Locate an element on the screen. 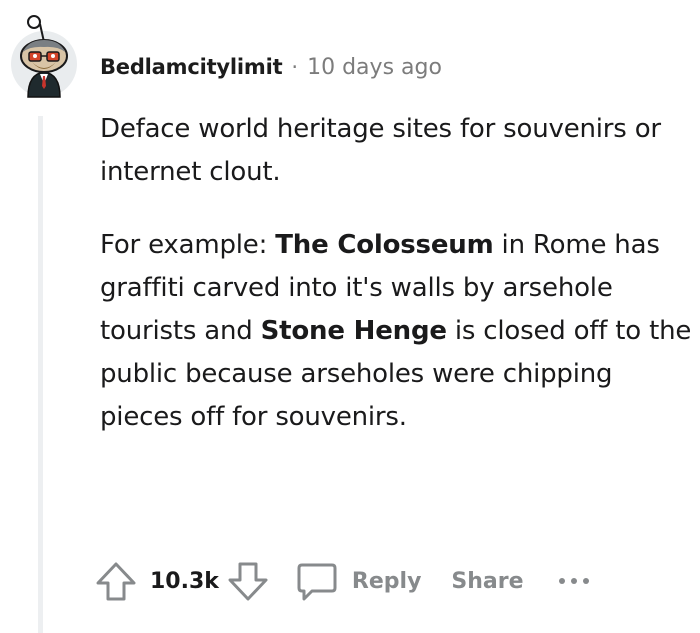 Image resolution: width=700 pixels, height=633 pixels. snoo-avatar-icon is located at coordinates (44, 56).